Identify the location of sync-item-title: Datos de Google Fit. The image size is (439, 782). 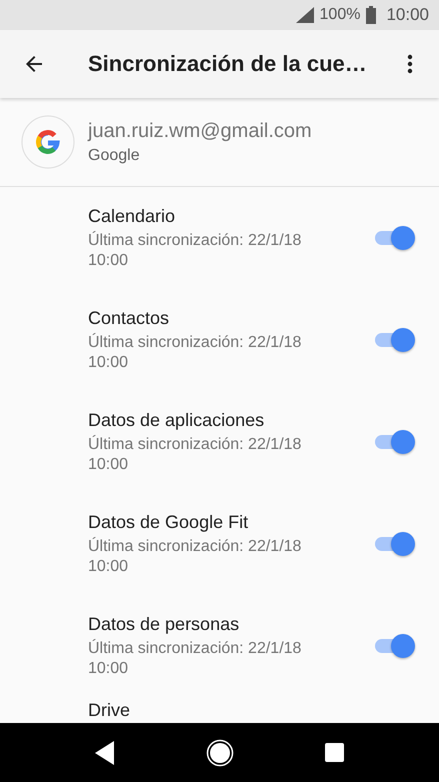
(169, 522).